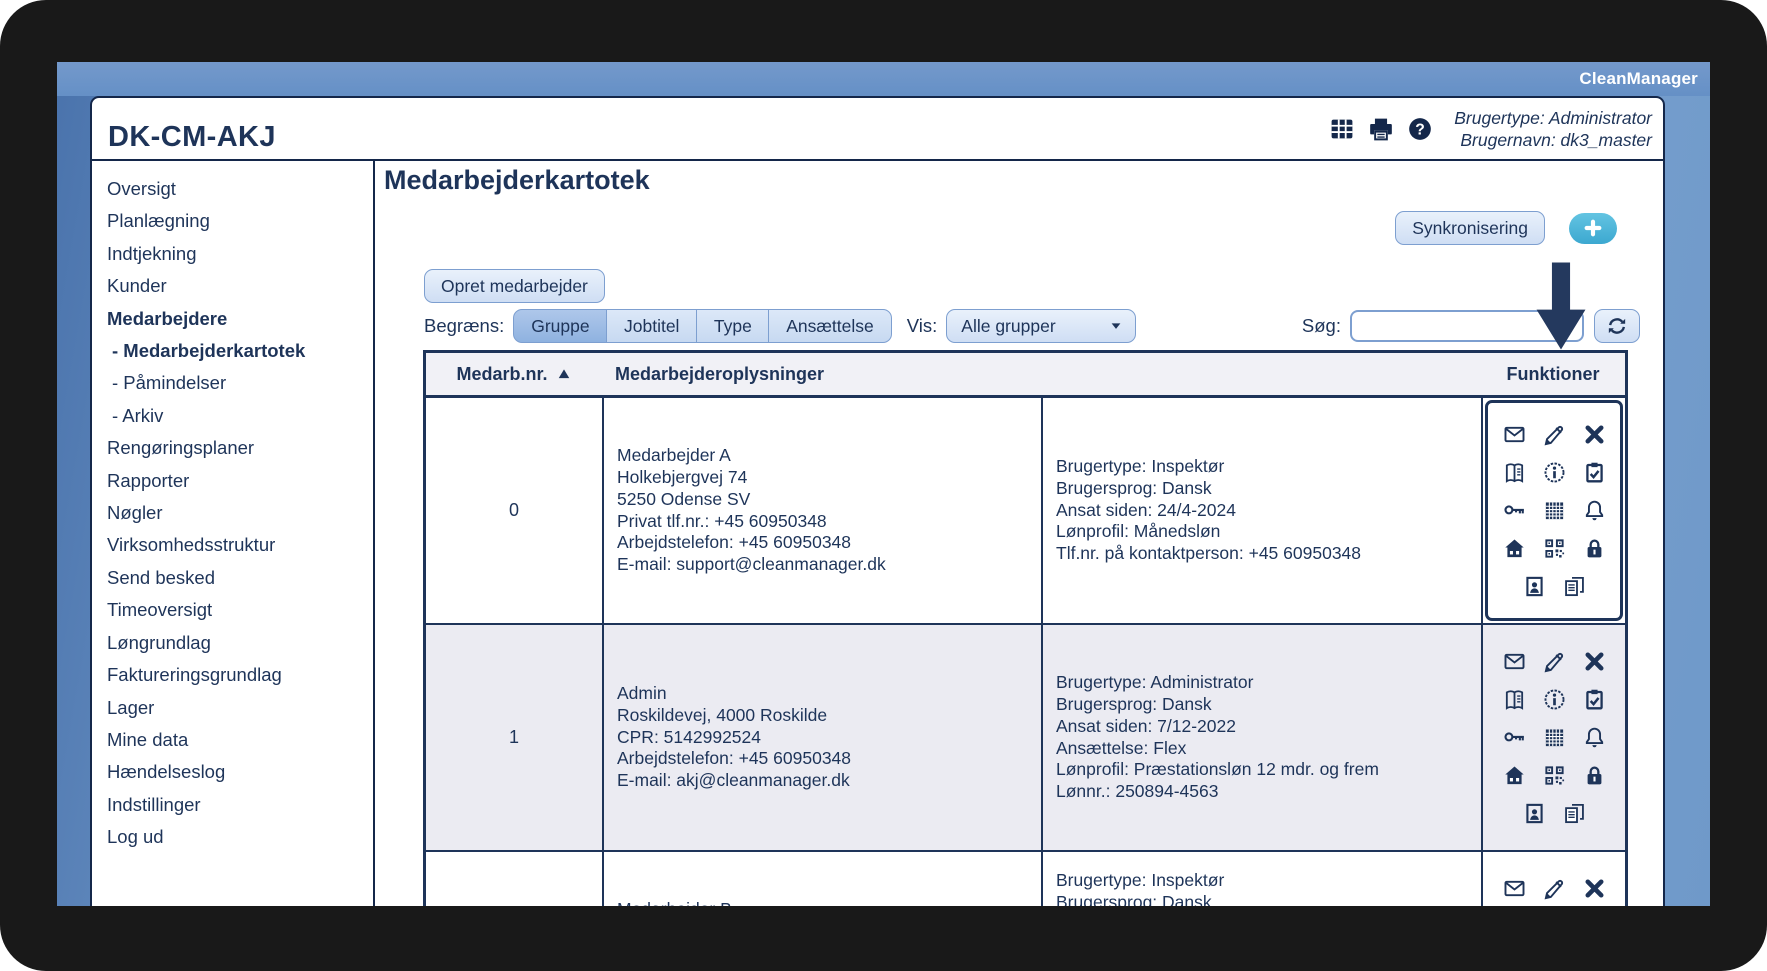 The width and height of the screenshot is (1767, 971). I want to click on actions-highlight-box, so click(1554, 510).